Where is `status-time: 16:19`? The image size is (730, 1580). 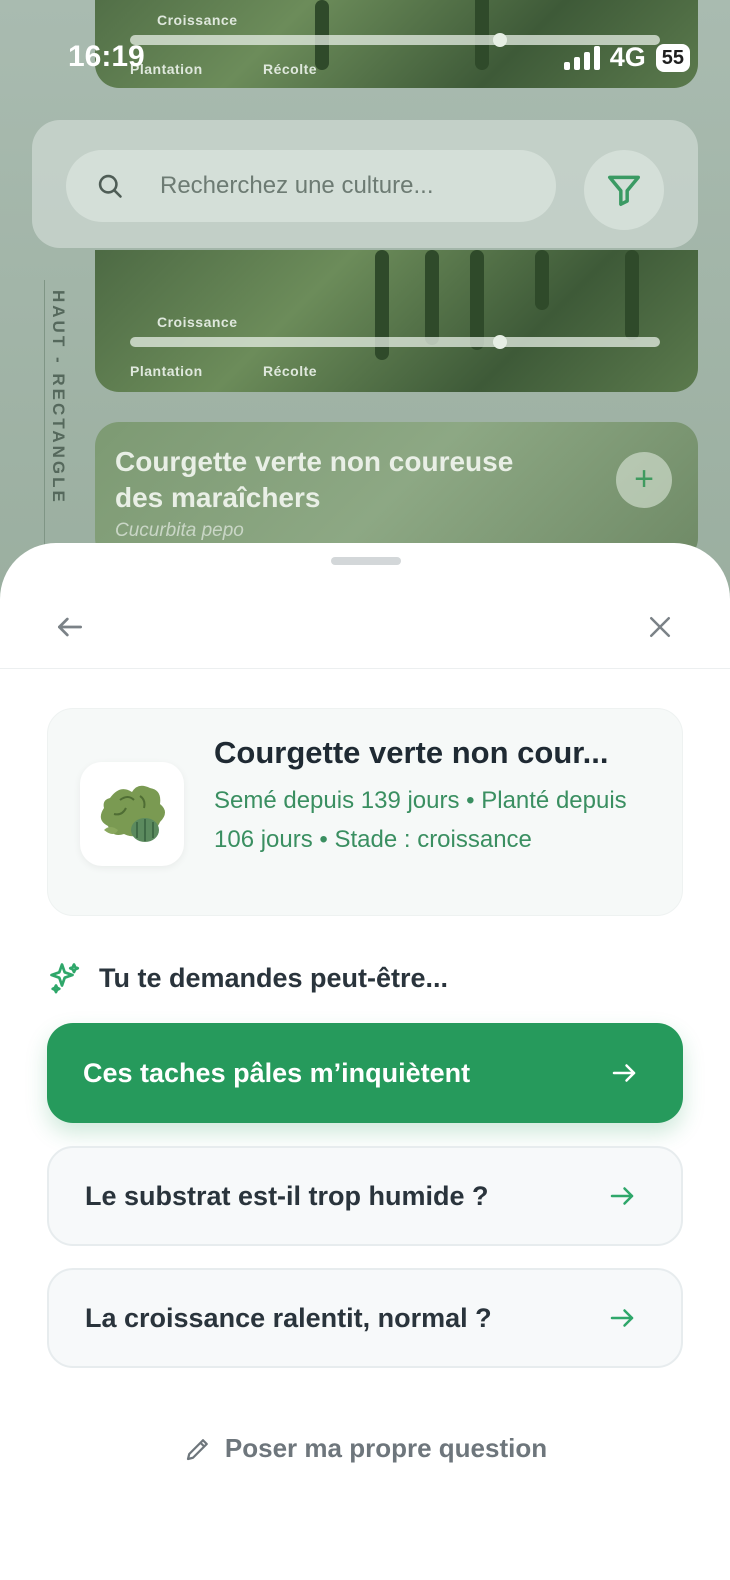
status-time: 16:19 is located at coordinates (106, 56).